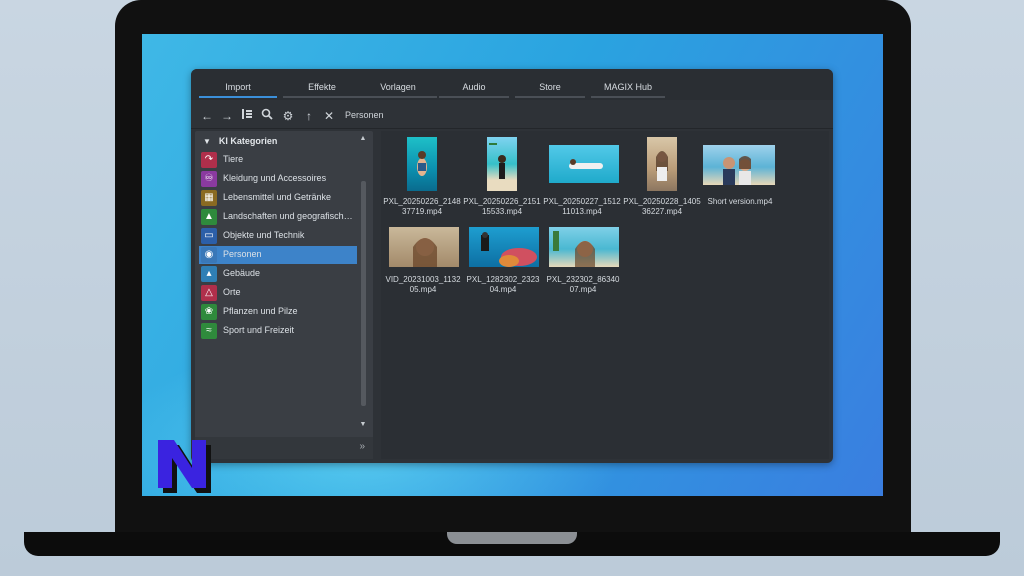  Describe the element at coordinates (242, 273) in the screenshot. I see `sidebar-item-label: Gebäude` at that location.